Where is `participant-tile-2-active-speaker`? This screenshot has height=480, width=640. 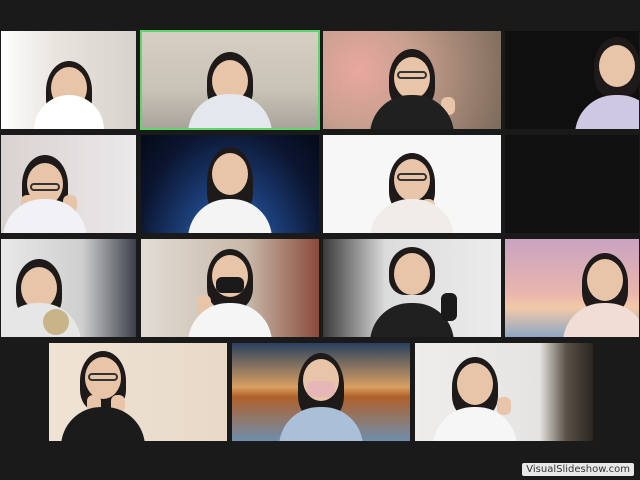 participant-tile-2-active-speaker is located at coordinates (230, 80).